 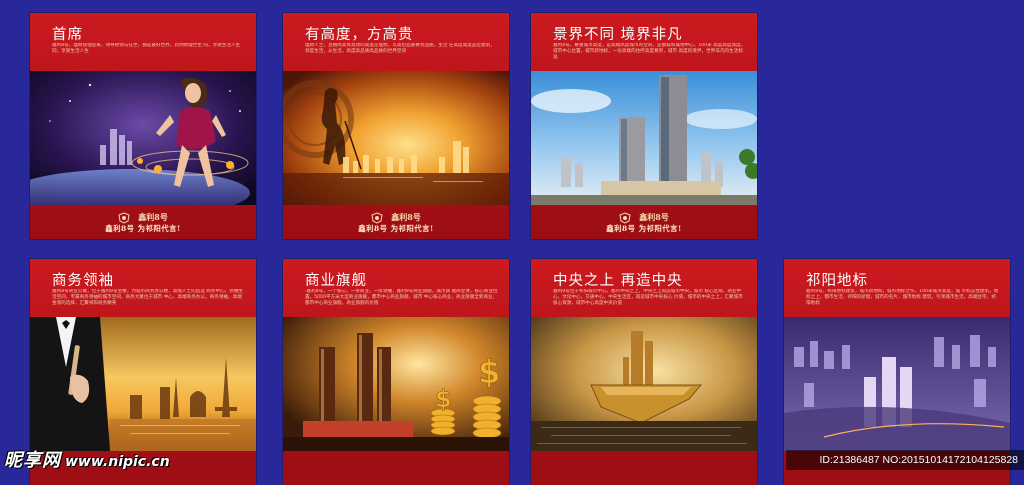 I want to click on watermark-site-name: 昵享网, so click(x=32, y=460).